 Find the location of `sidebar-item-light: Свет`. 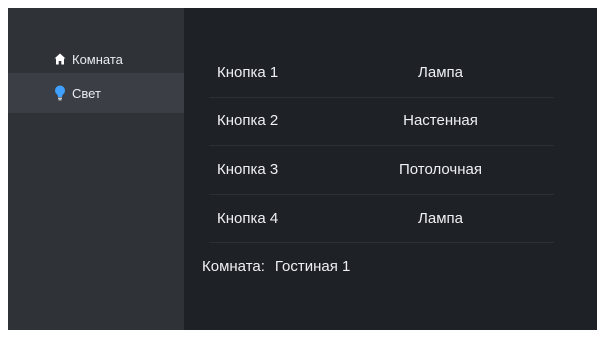

sidebar-item-light: Свет is located at coordinates (96, 93).